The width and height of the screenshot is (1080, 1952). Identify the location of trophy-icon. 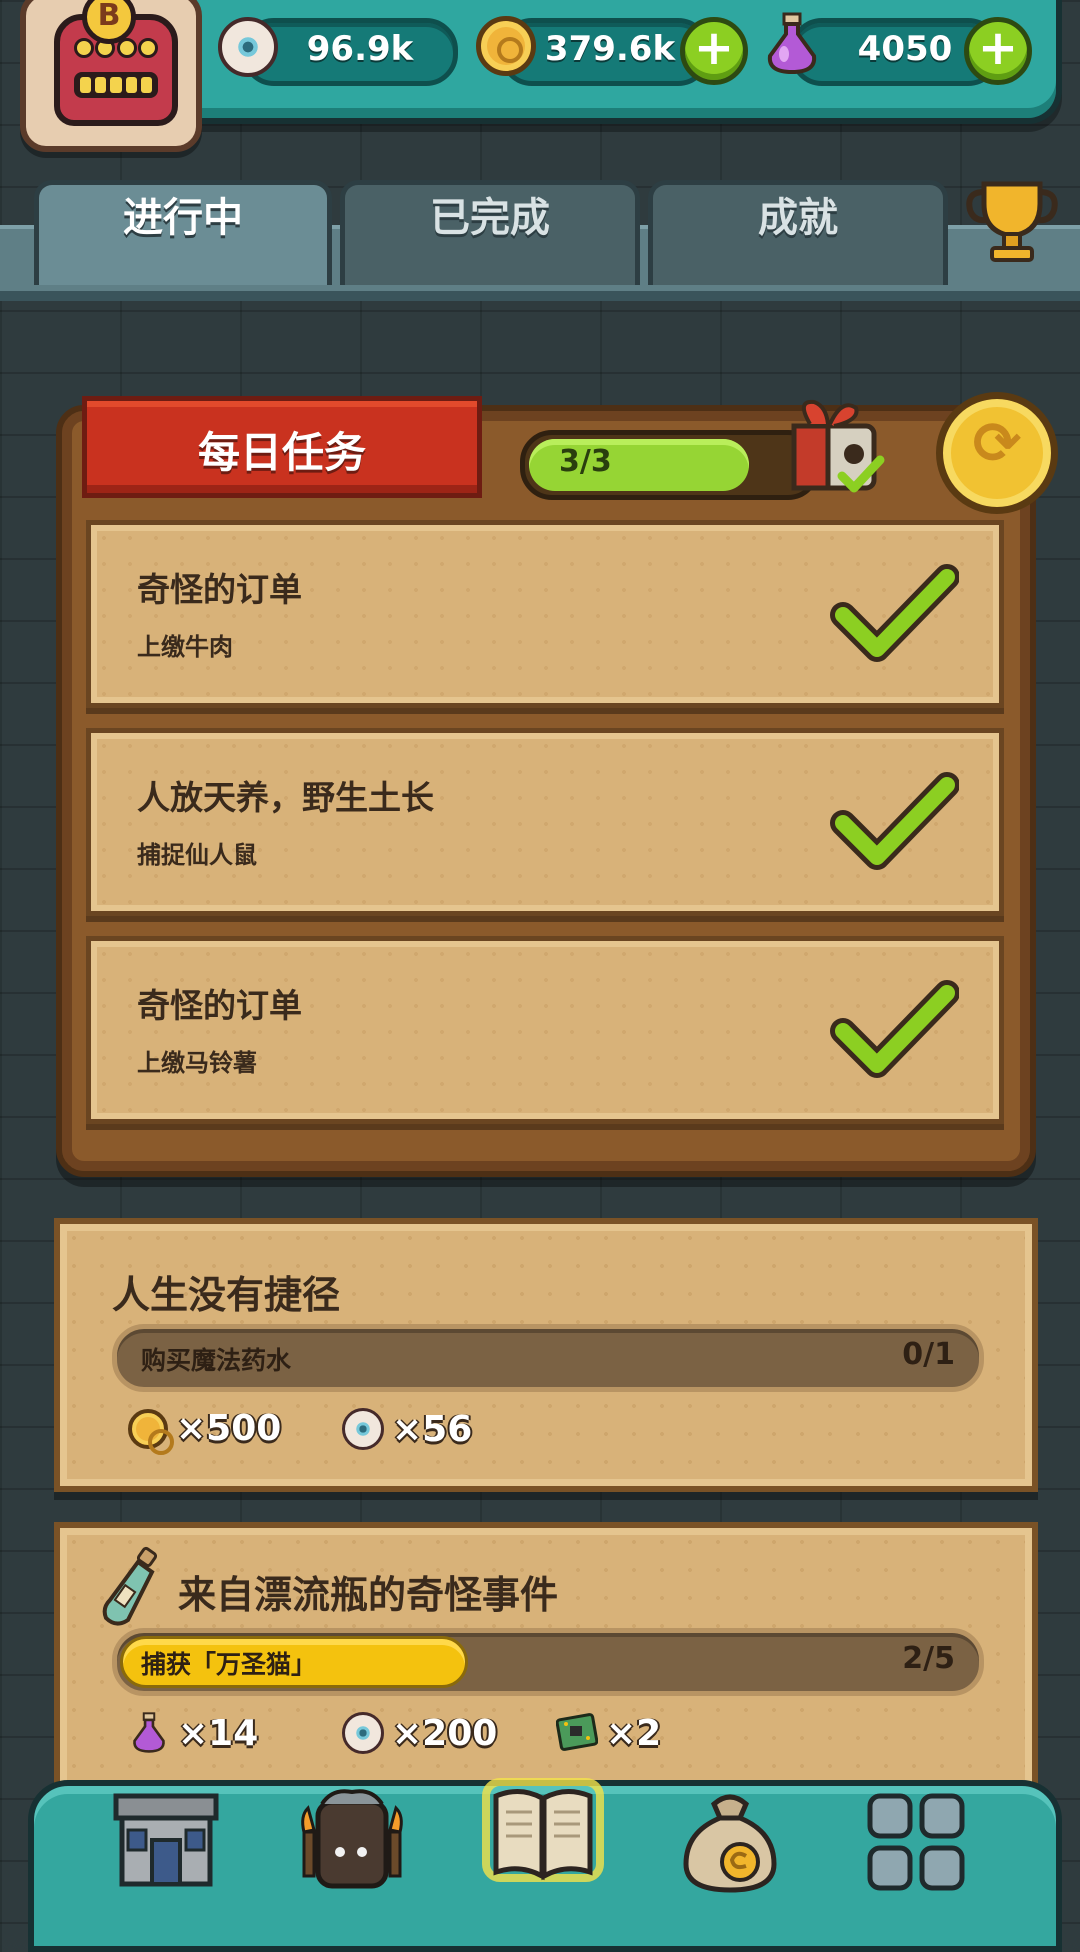
(1012, 220).